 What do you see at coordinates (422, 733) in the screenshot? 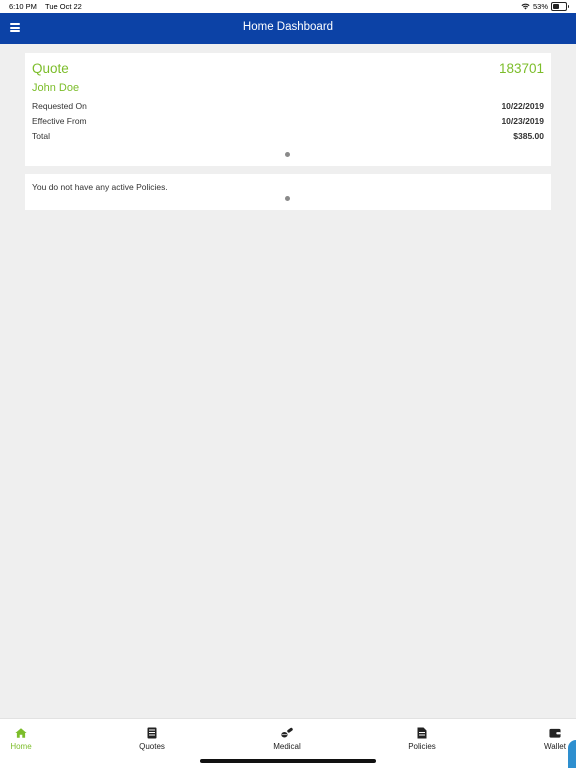
I see `file-icon` at bounding box center [422, 733].